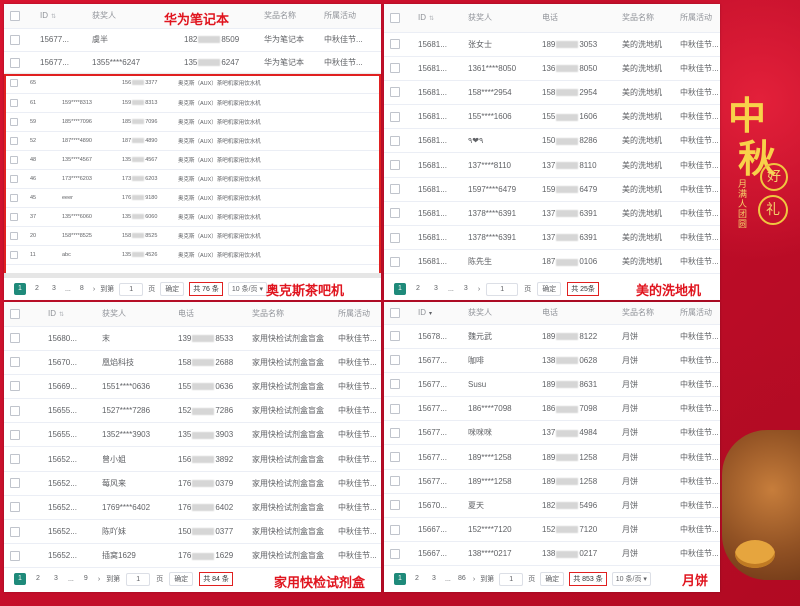  What do you see at coordinates (499, 18) in the screenshot?
I see `column-header-winner: 获奖人` at bounding box center [499, 18].